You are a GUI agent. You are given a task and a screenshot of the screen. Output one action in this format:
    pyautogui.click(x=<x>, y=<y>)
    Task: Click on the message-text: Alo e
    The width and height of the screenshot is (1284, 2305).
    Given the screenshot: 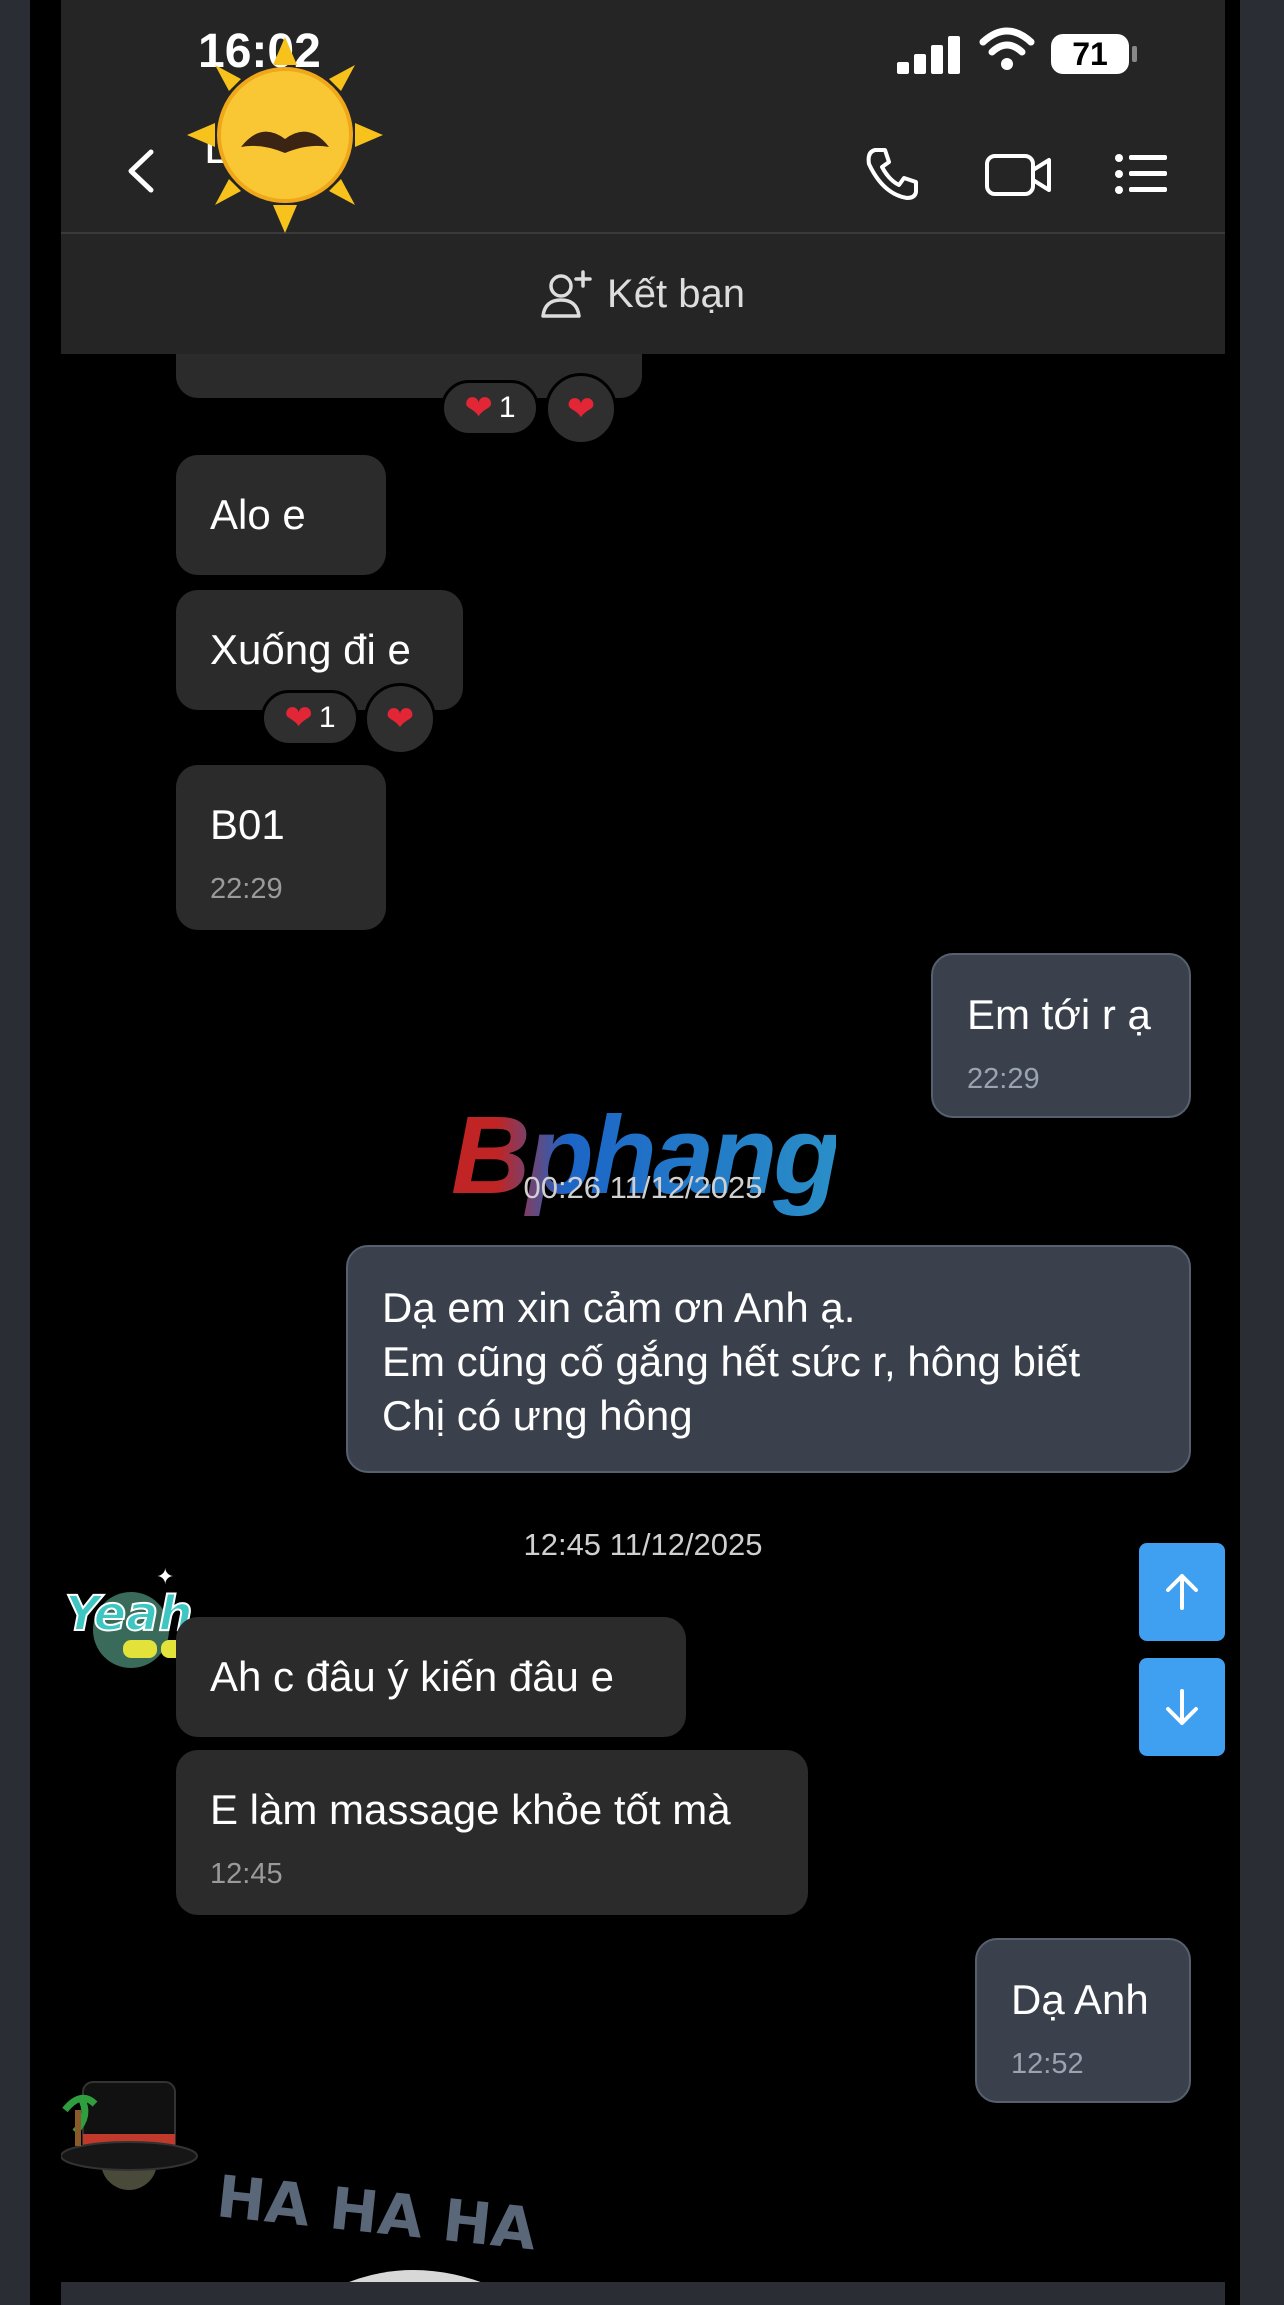 What is the action you would take?
    pyautogui.click(x=258, y=514)
    